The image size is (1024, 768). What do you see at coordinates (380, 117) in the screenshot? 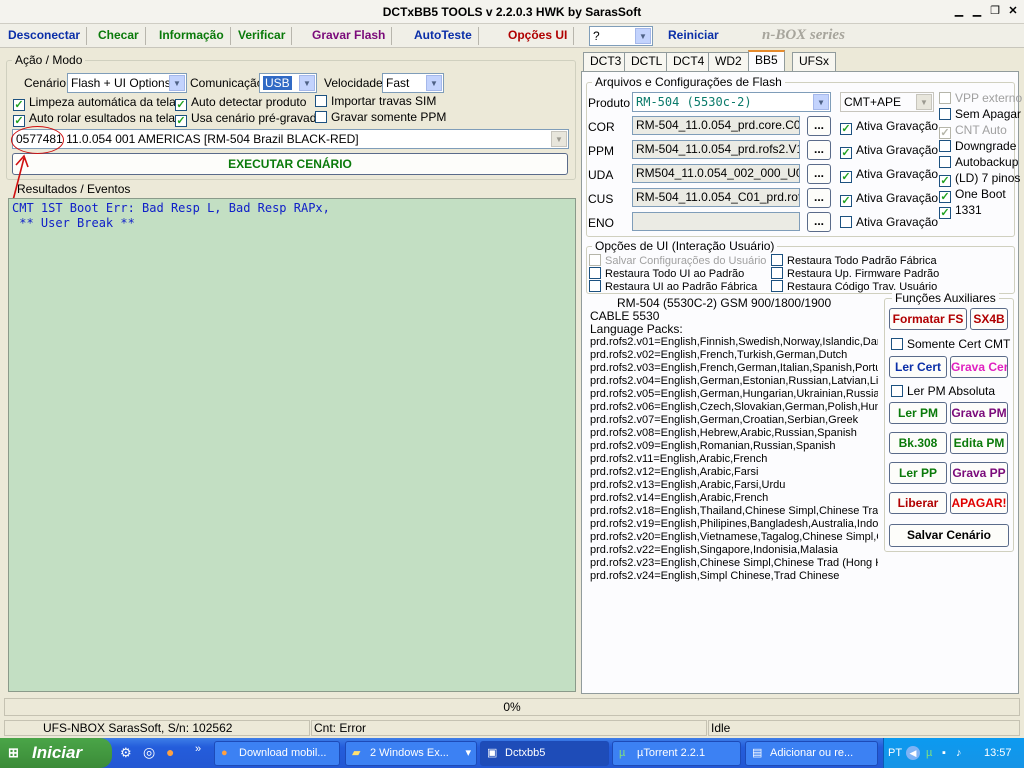
I see `write-ppm-checkbox: Gravar somente PPM` at bounding box center [380, 117].